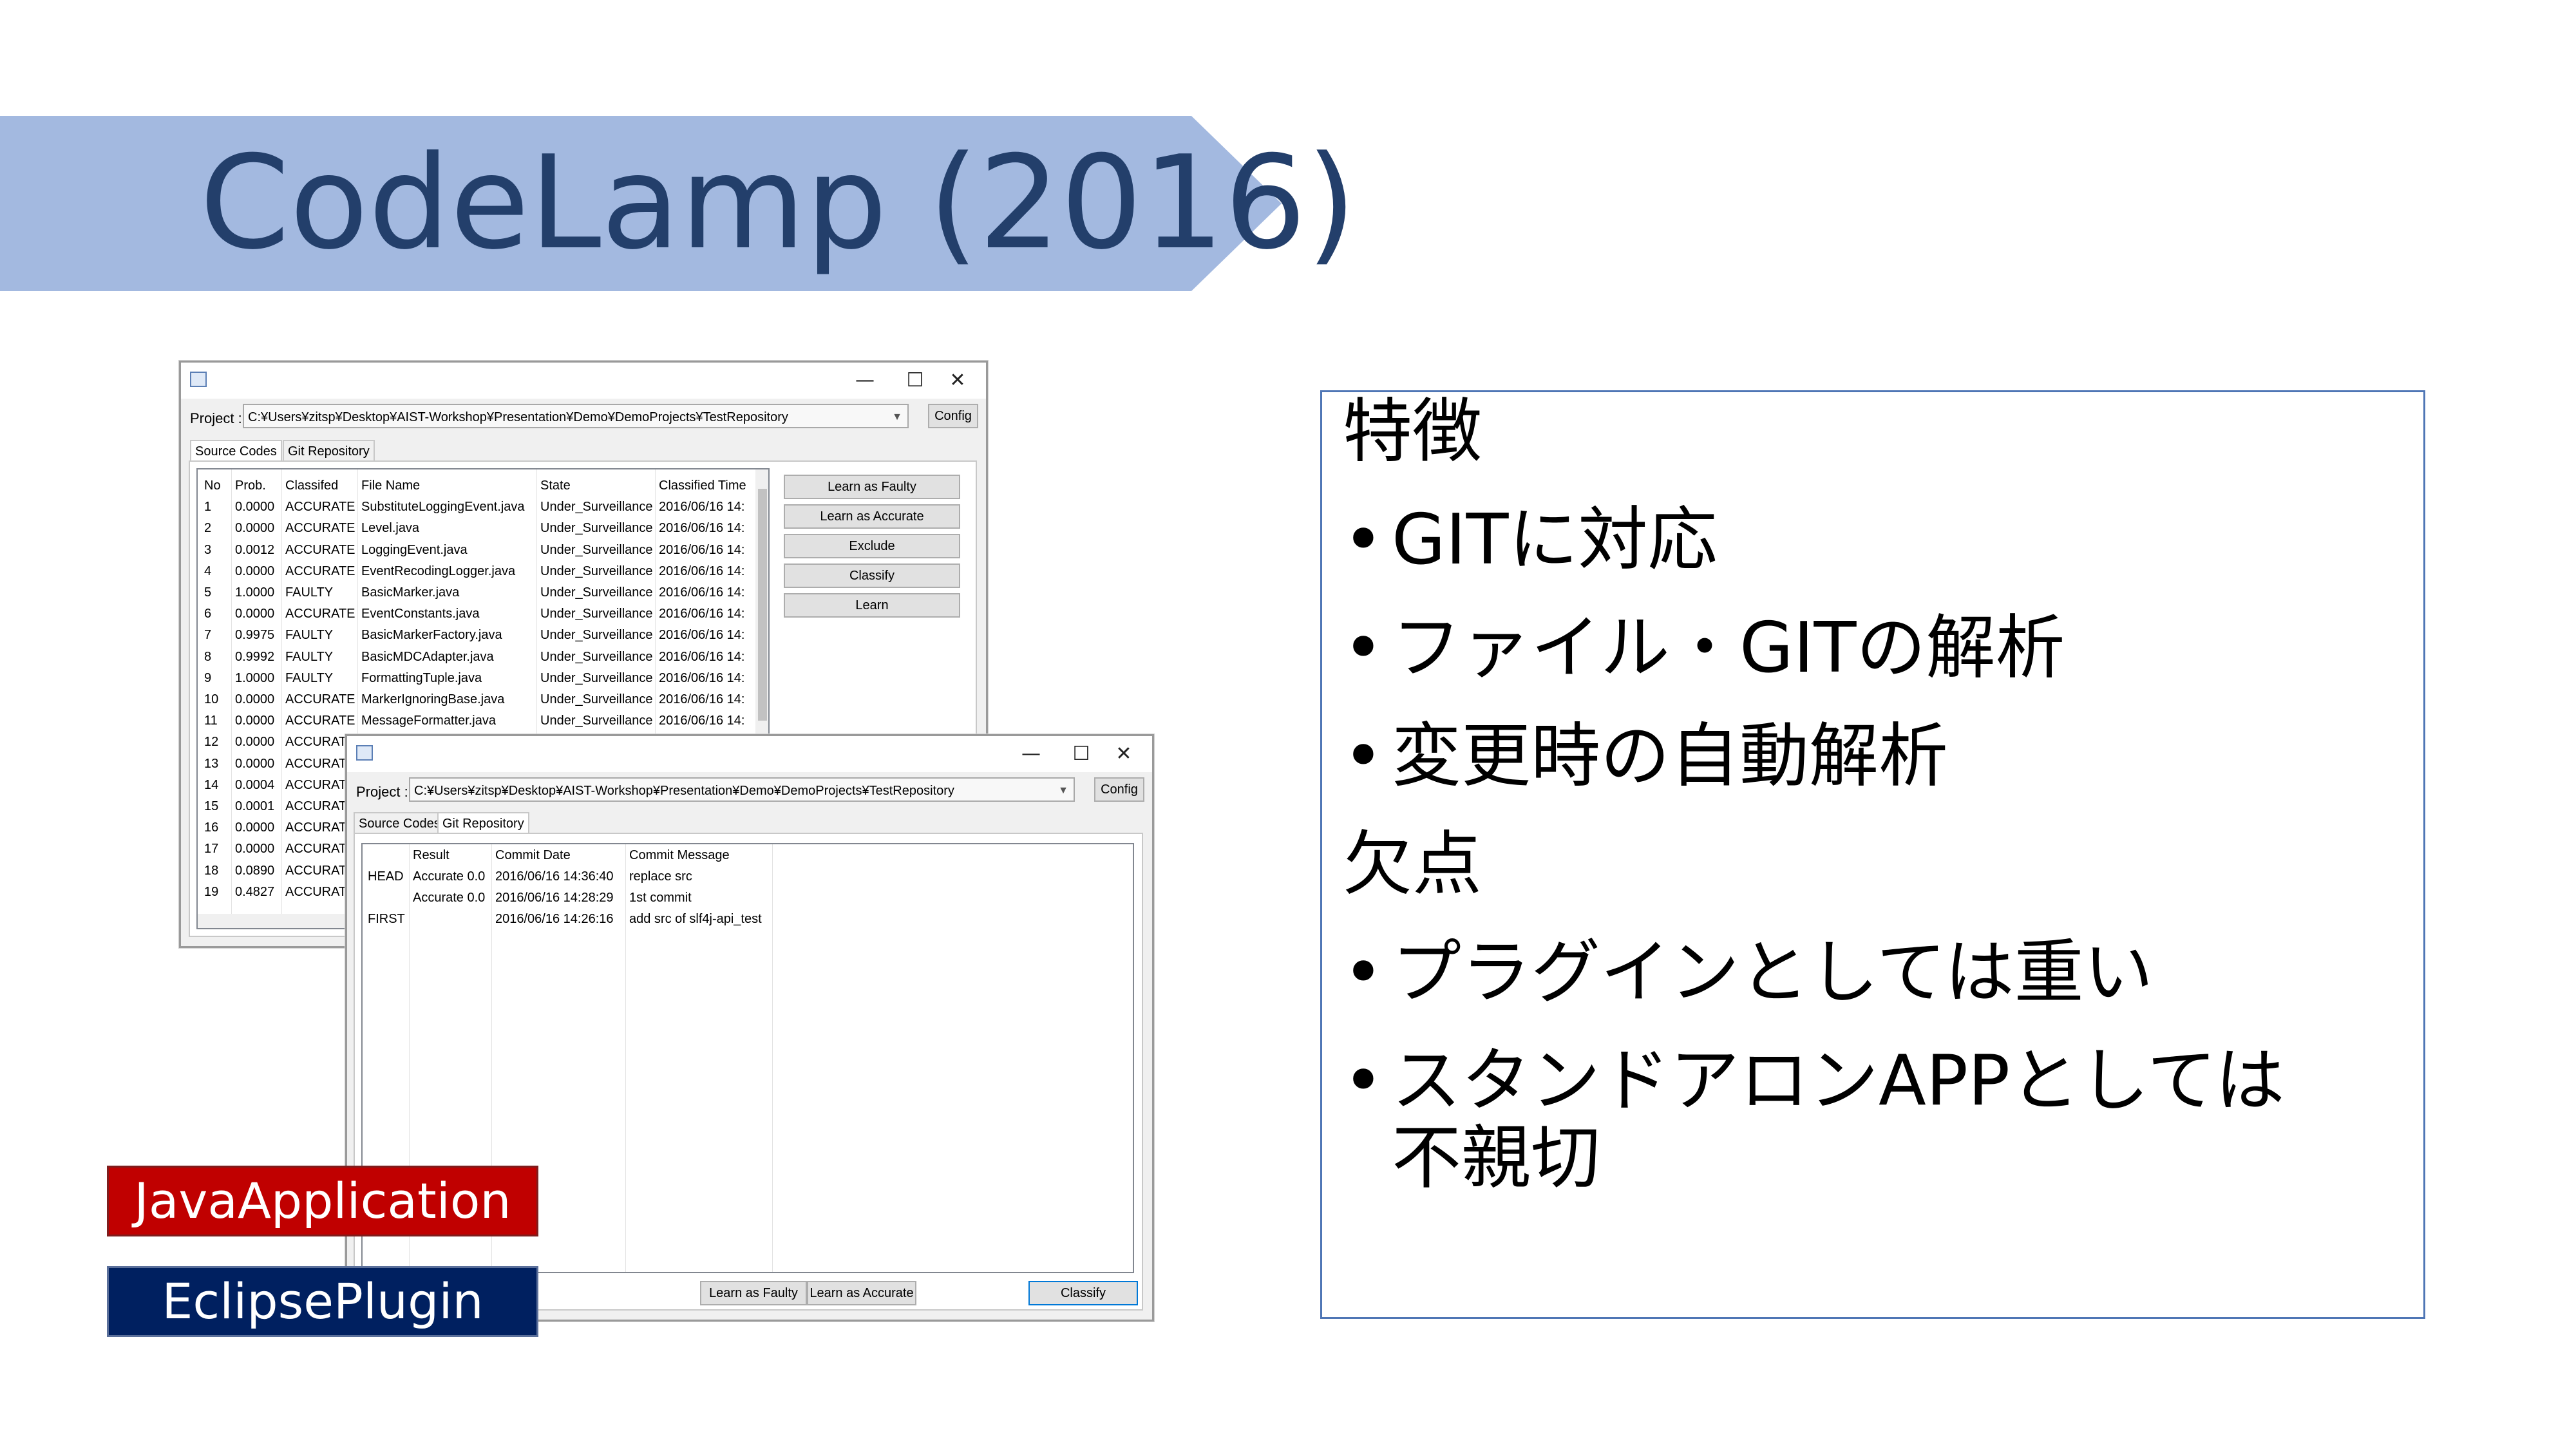  Describe the element at coordinates (443, 508) in the screenshot. I see `table-cell: SubstituteLoggingEvent.java` at that location.